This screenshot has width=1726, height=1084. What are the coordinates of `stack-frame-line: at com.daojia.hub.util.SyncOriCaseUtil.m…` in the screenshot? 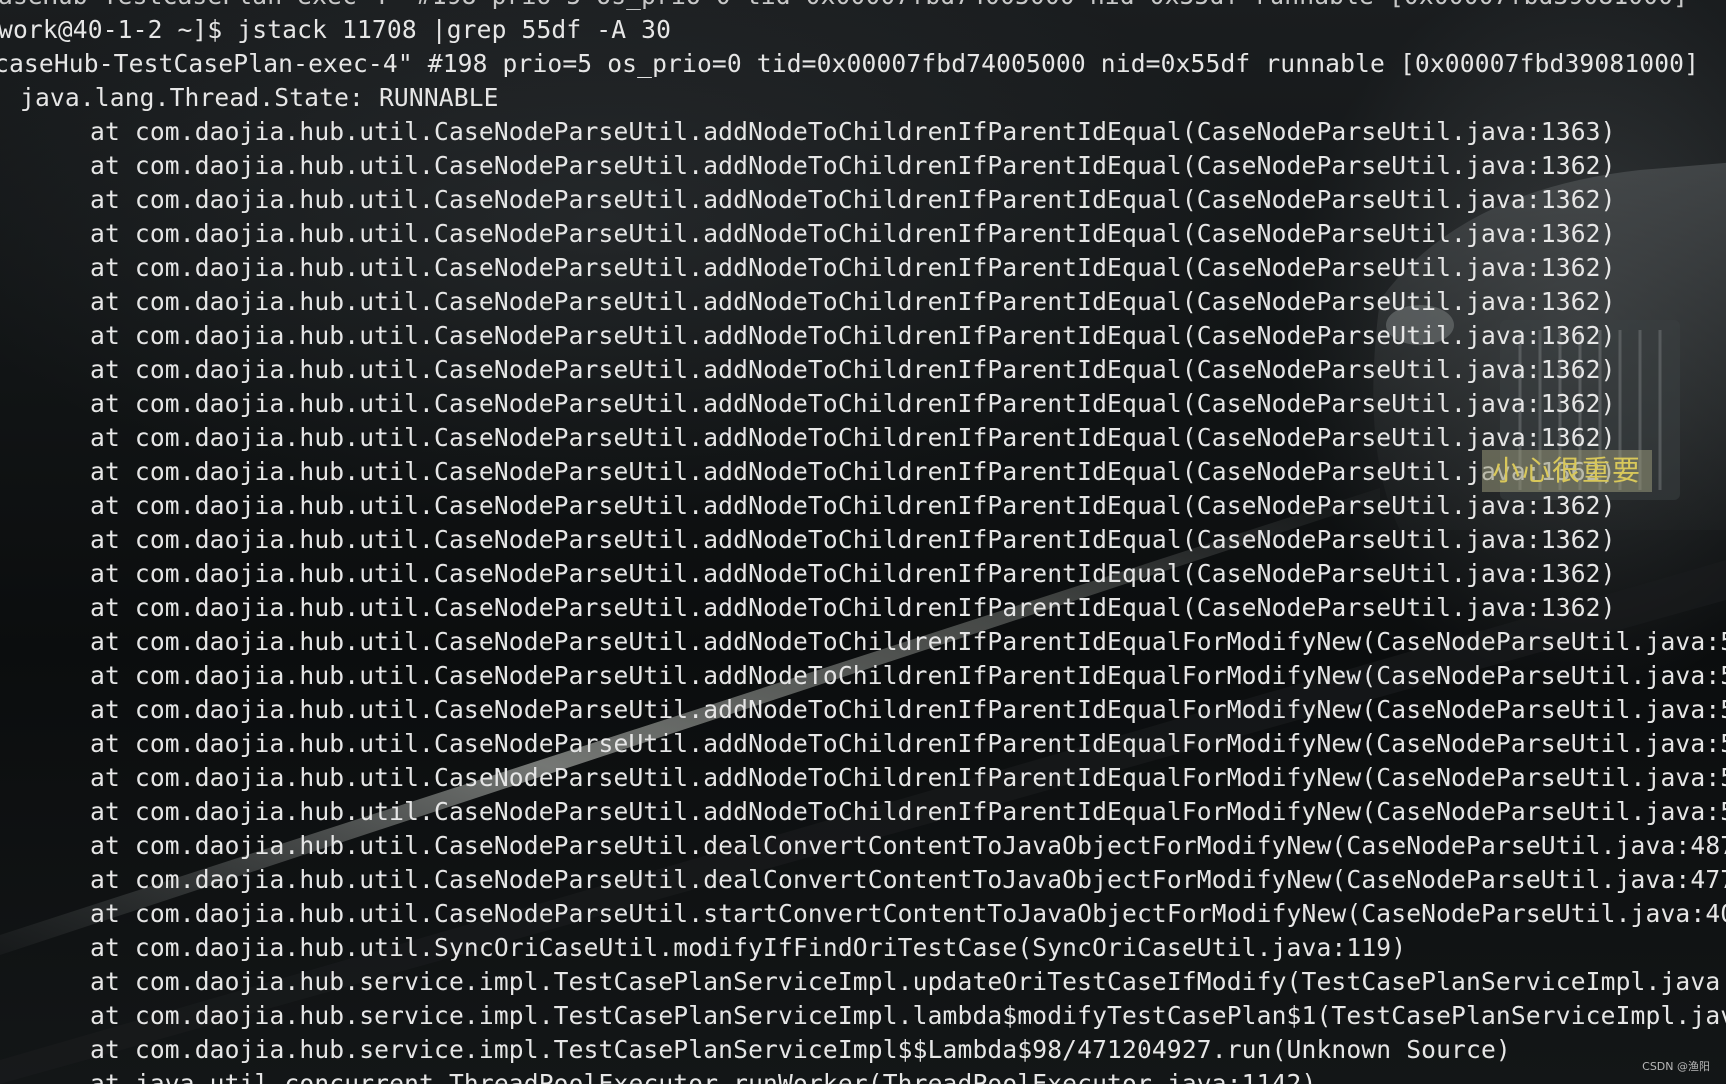 It's located at (748, 947).